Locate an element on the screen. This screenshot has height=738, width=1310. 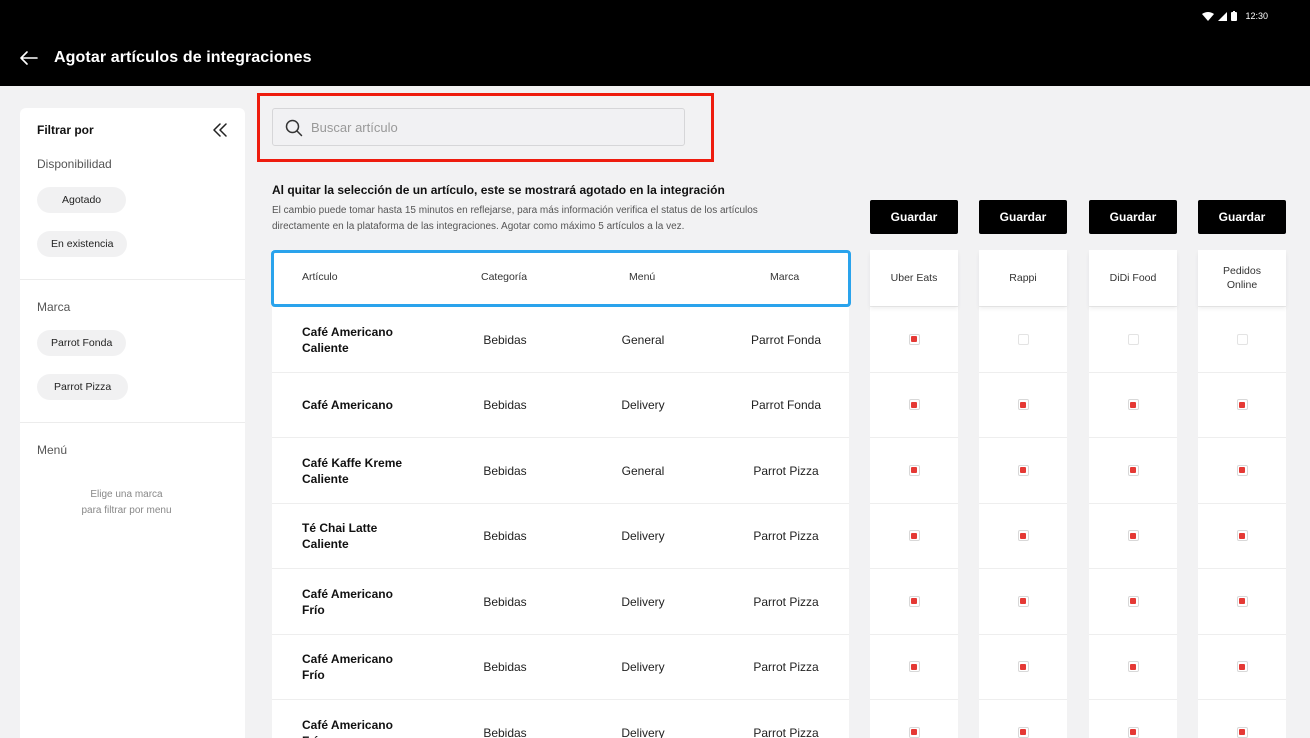
collapse-sidebar-button is located at coordinates (220, 130).